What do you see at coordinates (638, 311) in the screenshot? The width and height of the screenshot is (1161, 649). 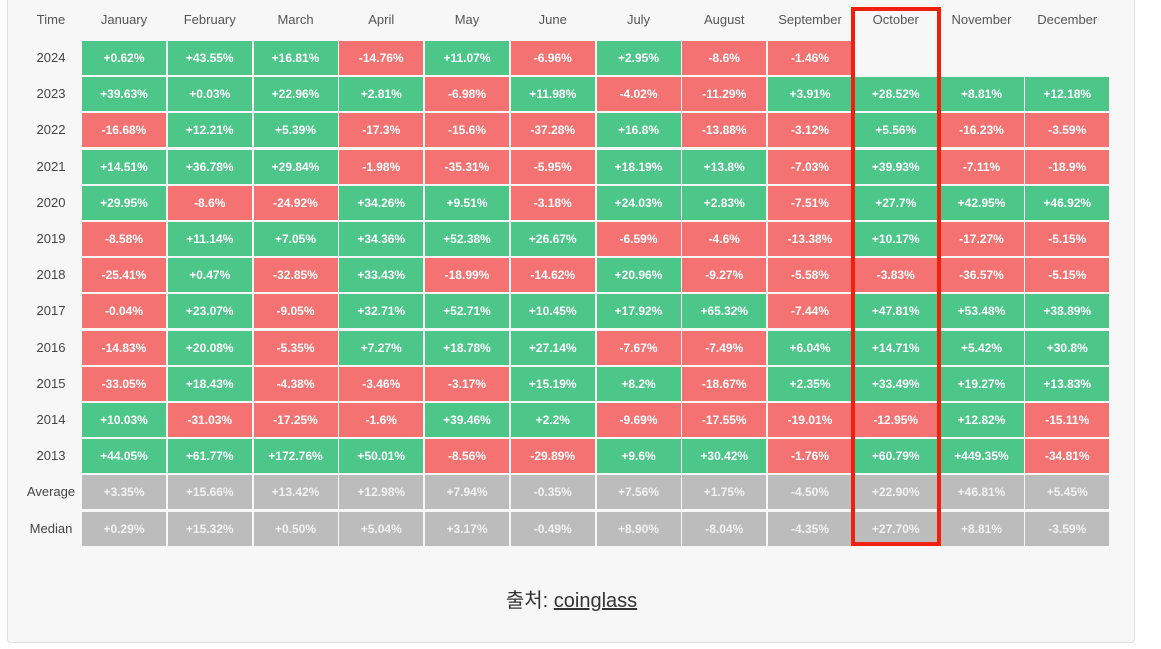 I see `cell-2017-july: +17.92%` at bounding box center [638, 311].